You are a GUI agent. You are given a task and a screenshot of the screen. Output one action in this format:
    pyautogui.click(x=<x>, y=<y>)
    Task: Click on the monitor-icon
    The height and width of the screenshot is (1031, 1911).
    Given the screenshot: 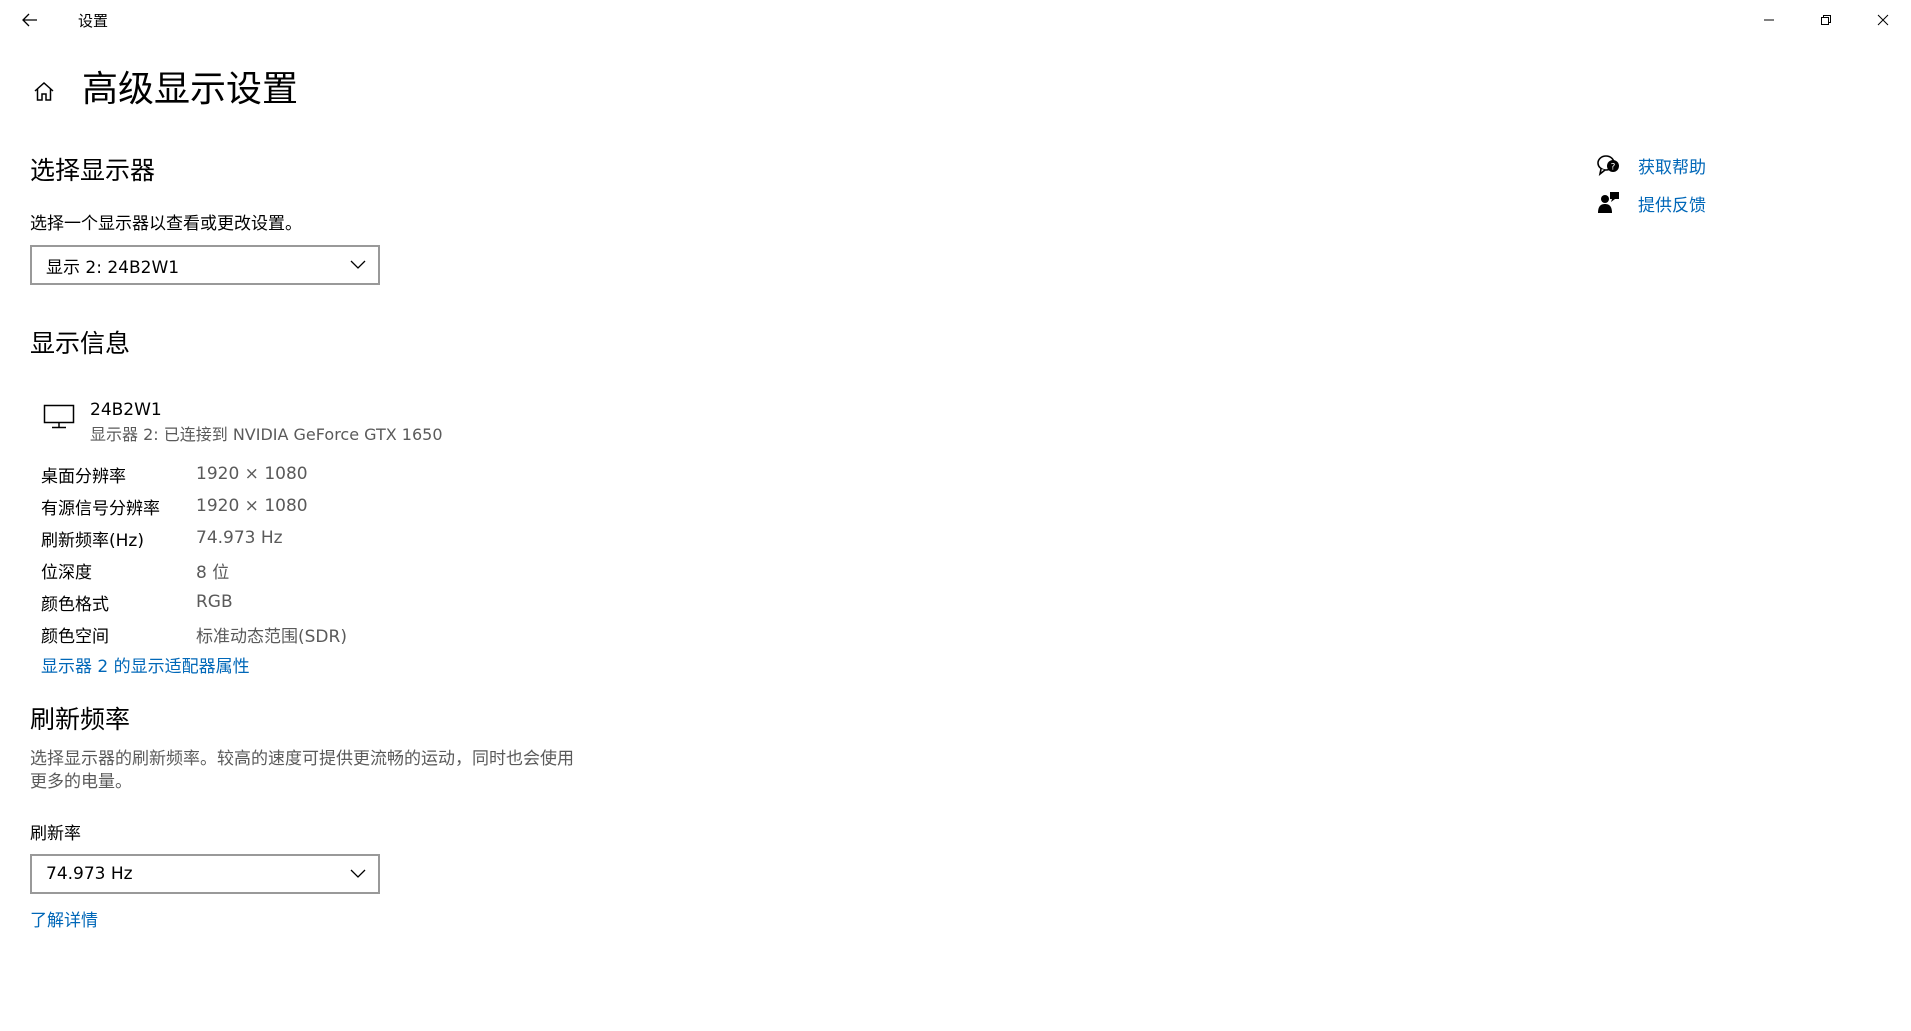 What is the action you would take?
    pyautogui.click(x=59, y=416)
    